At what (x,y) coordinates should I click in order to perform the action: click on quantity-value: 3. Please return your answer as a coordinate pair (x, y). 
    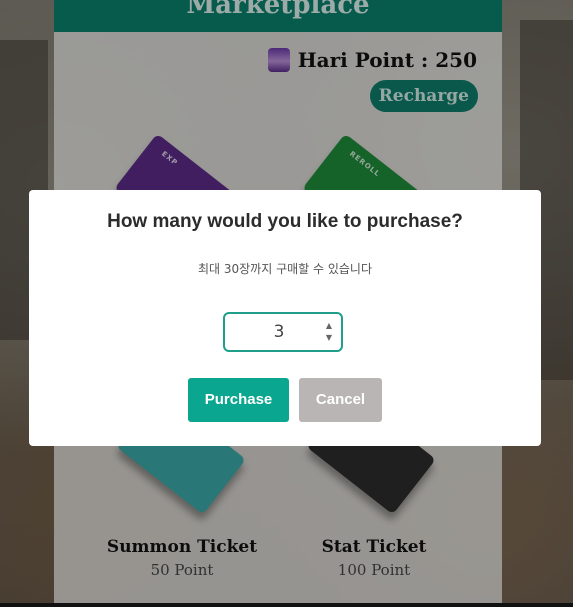
    Looking at the image, I should click on (279, 332).